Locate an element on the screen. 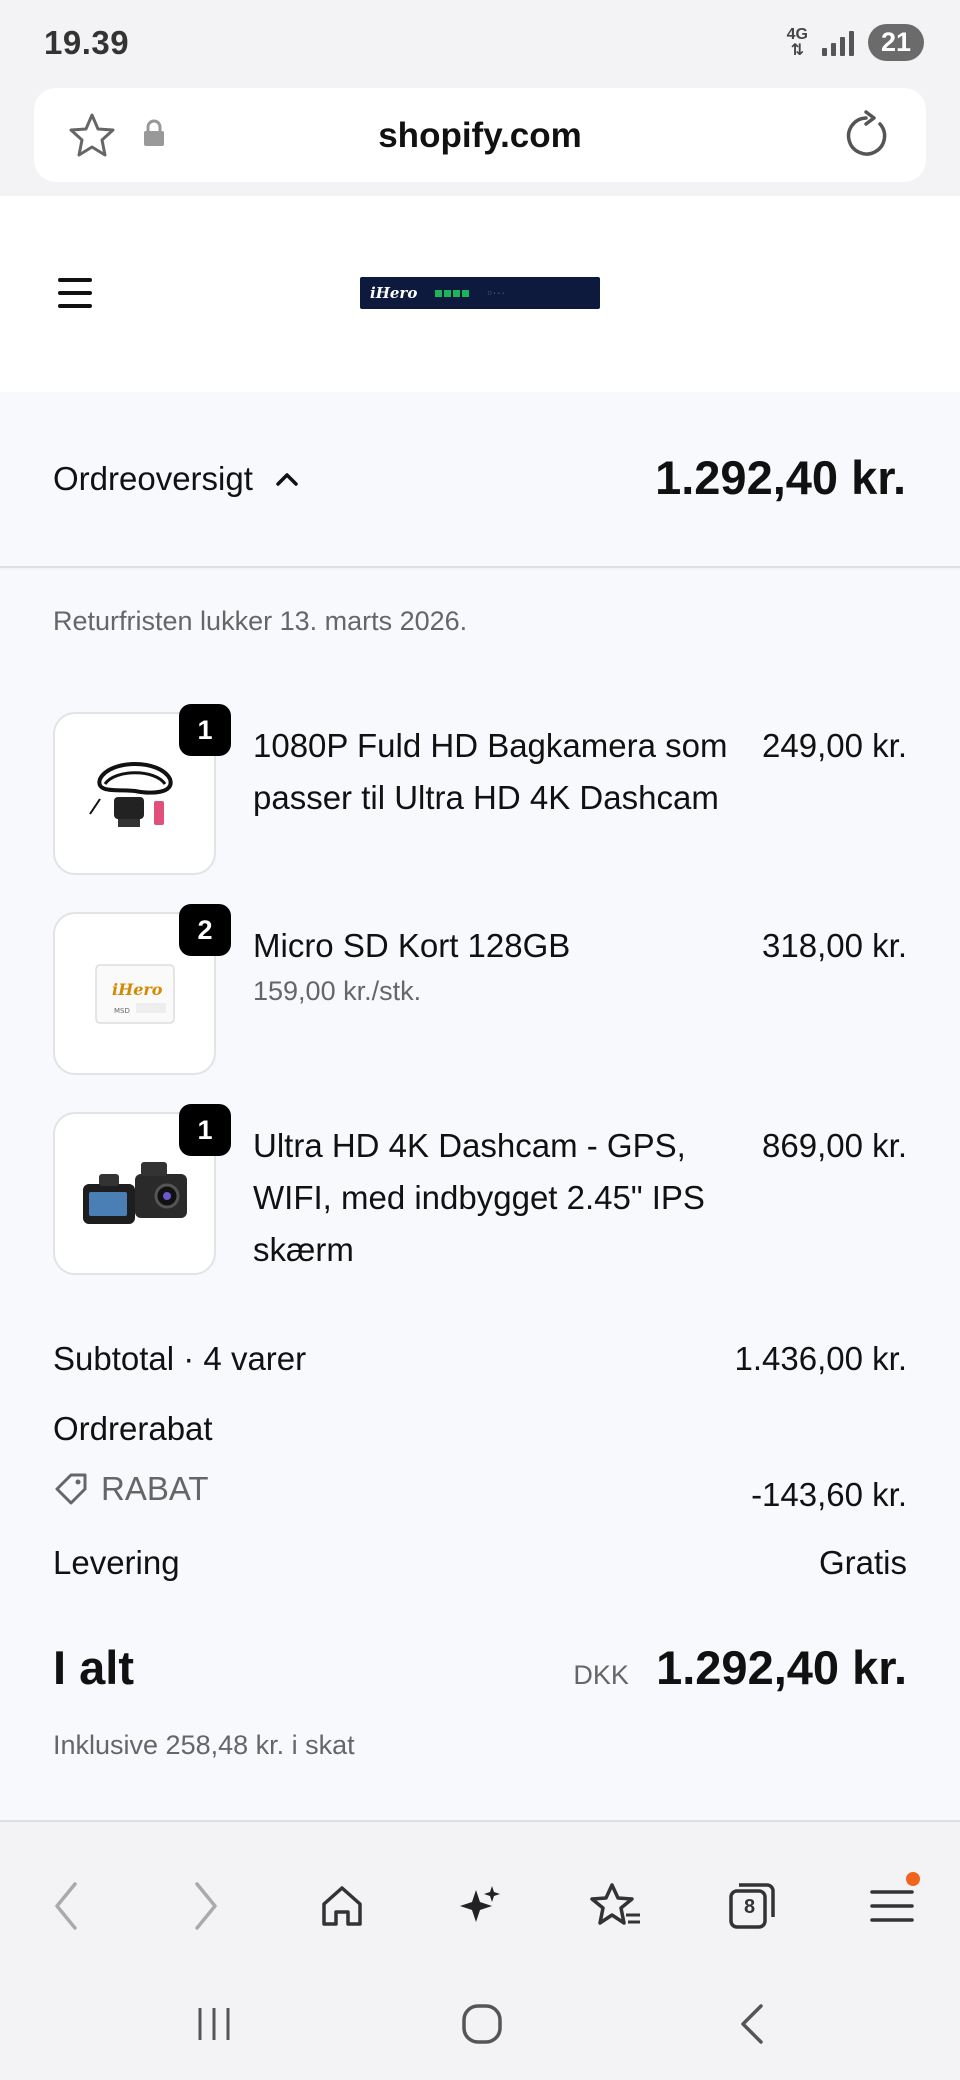 Image resolution: width=960 pixels, height=2080 pixels. shipping-row: Levering Gratis is located at coordinates (480, 1563).